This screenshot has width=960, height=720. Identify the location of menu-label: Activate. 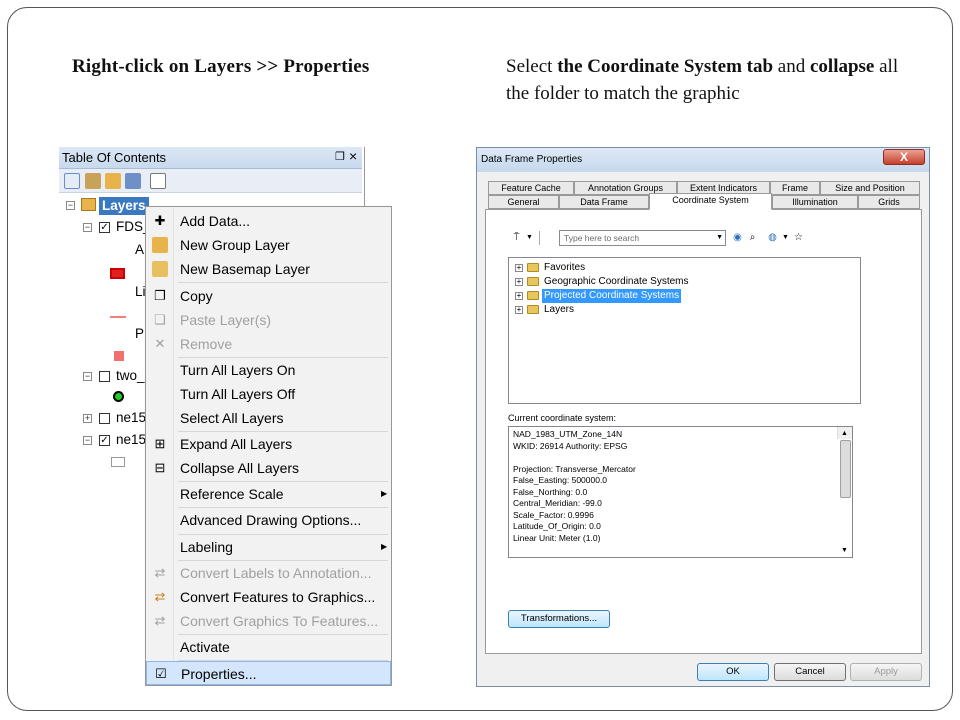
(205, 647).